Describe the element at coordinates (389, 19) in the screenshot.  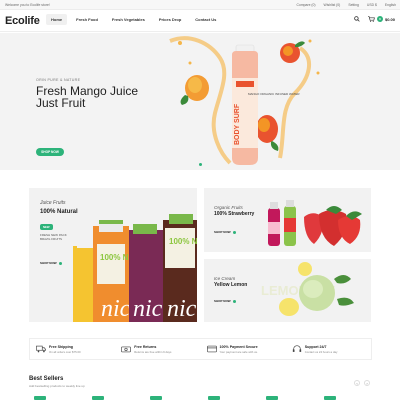
I see `cart-total: $0.00` at that location.